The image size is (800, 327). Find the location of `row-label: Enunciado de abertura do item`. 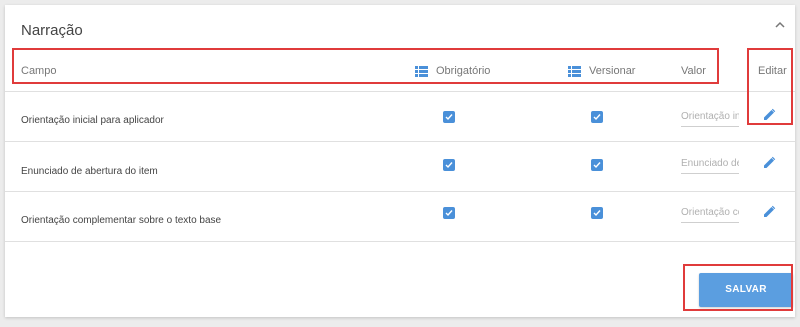

row-label: Enunciado de abertura do item is located at coordinates (89, 171).